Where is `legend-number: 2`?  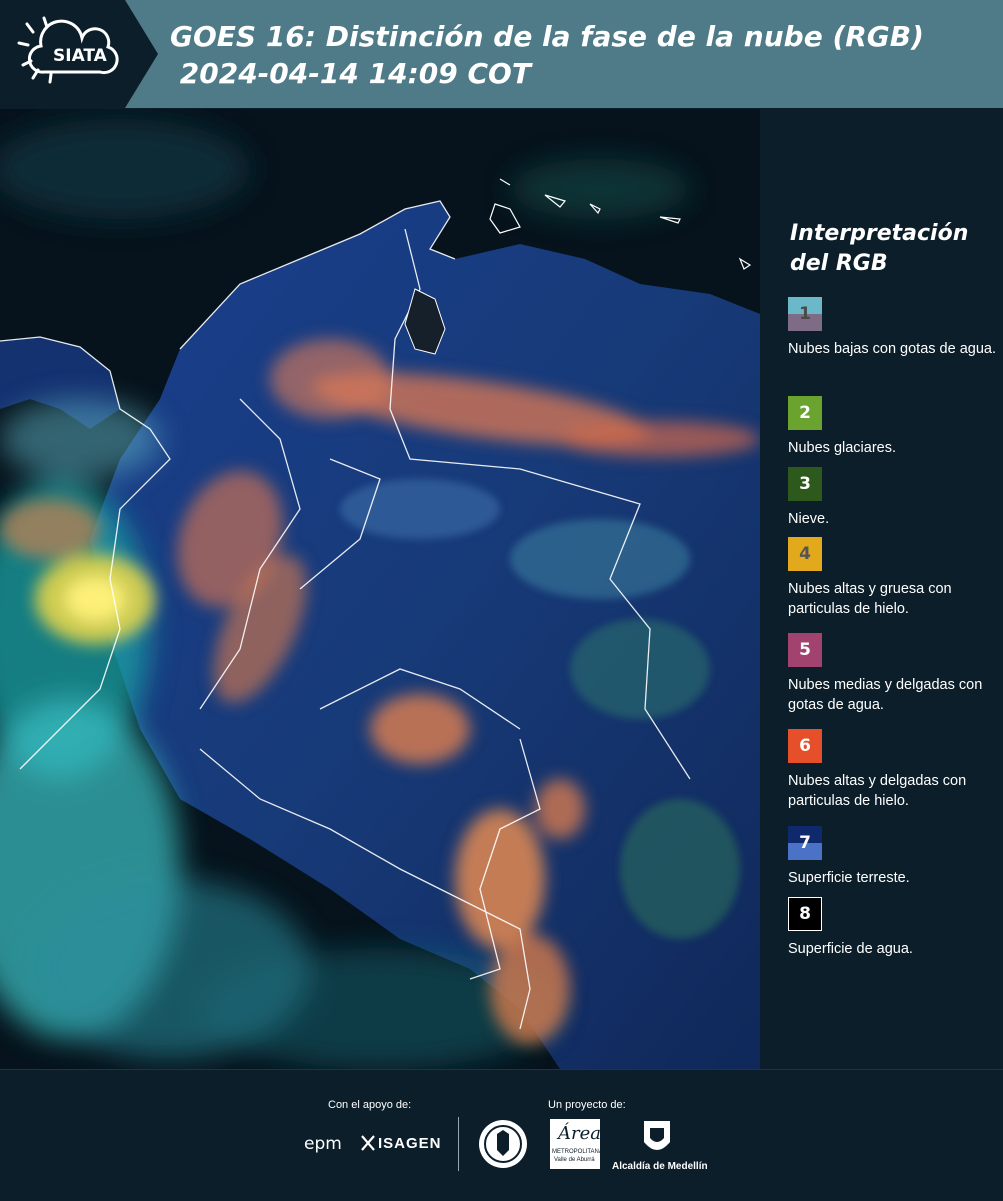
legend-number: 2 is located at coordinates (805, 413).